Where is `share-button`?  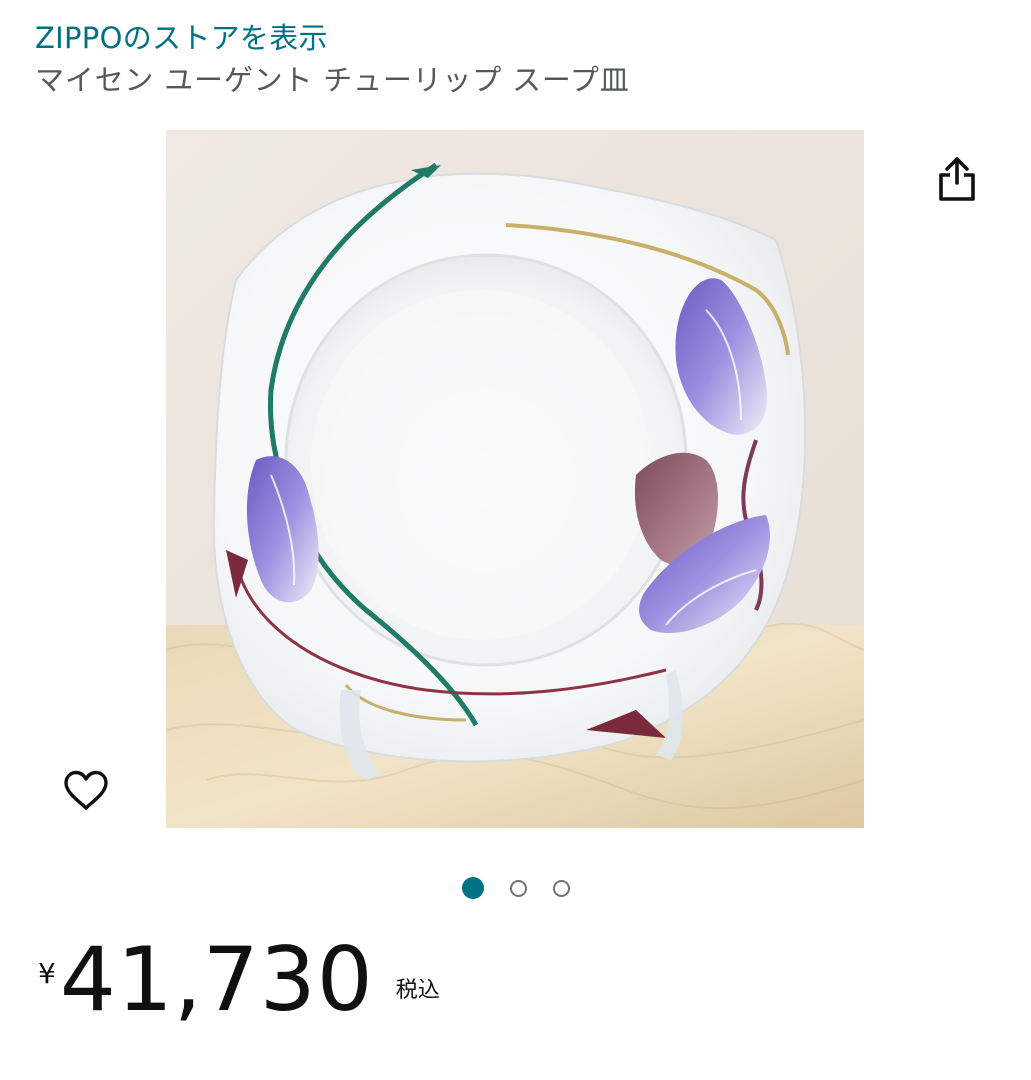
share-button is located at coordinates (957, 179).